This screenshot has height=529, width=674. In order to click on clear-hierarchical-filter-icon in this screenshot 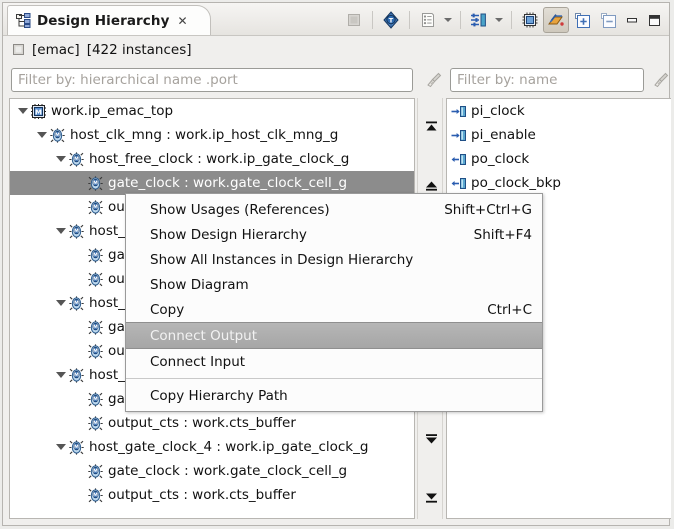, I will do `click(434, 80)`.